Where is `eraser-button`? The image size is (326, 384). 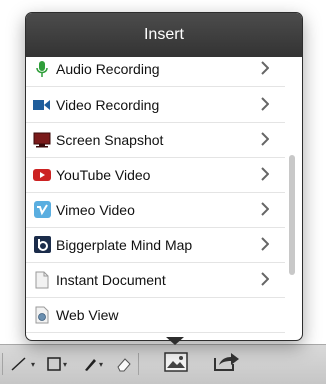 eraser-button is located at coordinates (124, 364).